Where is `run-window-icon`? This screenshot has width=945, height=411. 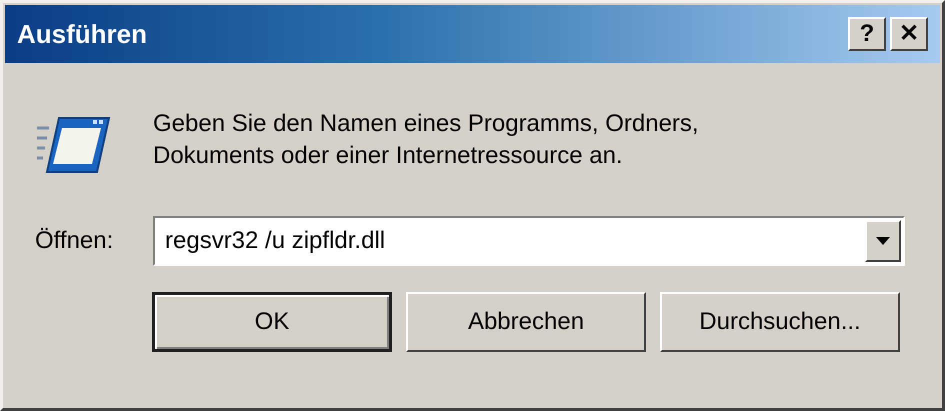 run-window-icon is located at coordinates (74, 145).